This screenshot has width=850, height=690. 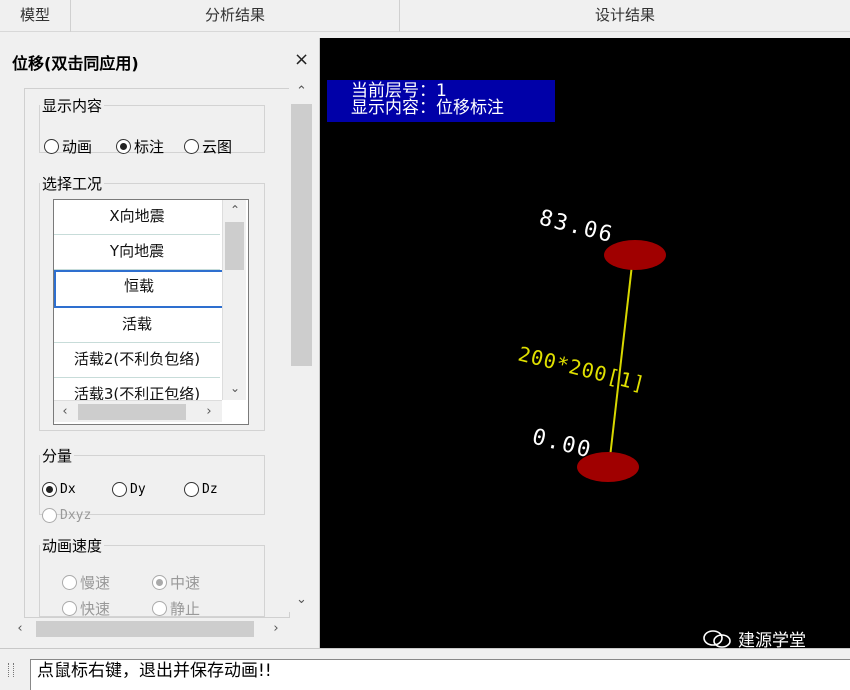 I want to click on radio-dz: Dz, so click(x=201, y=489).